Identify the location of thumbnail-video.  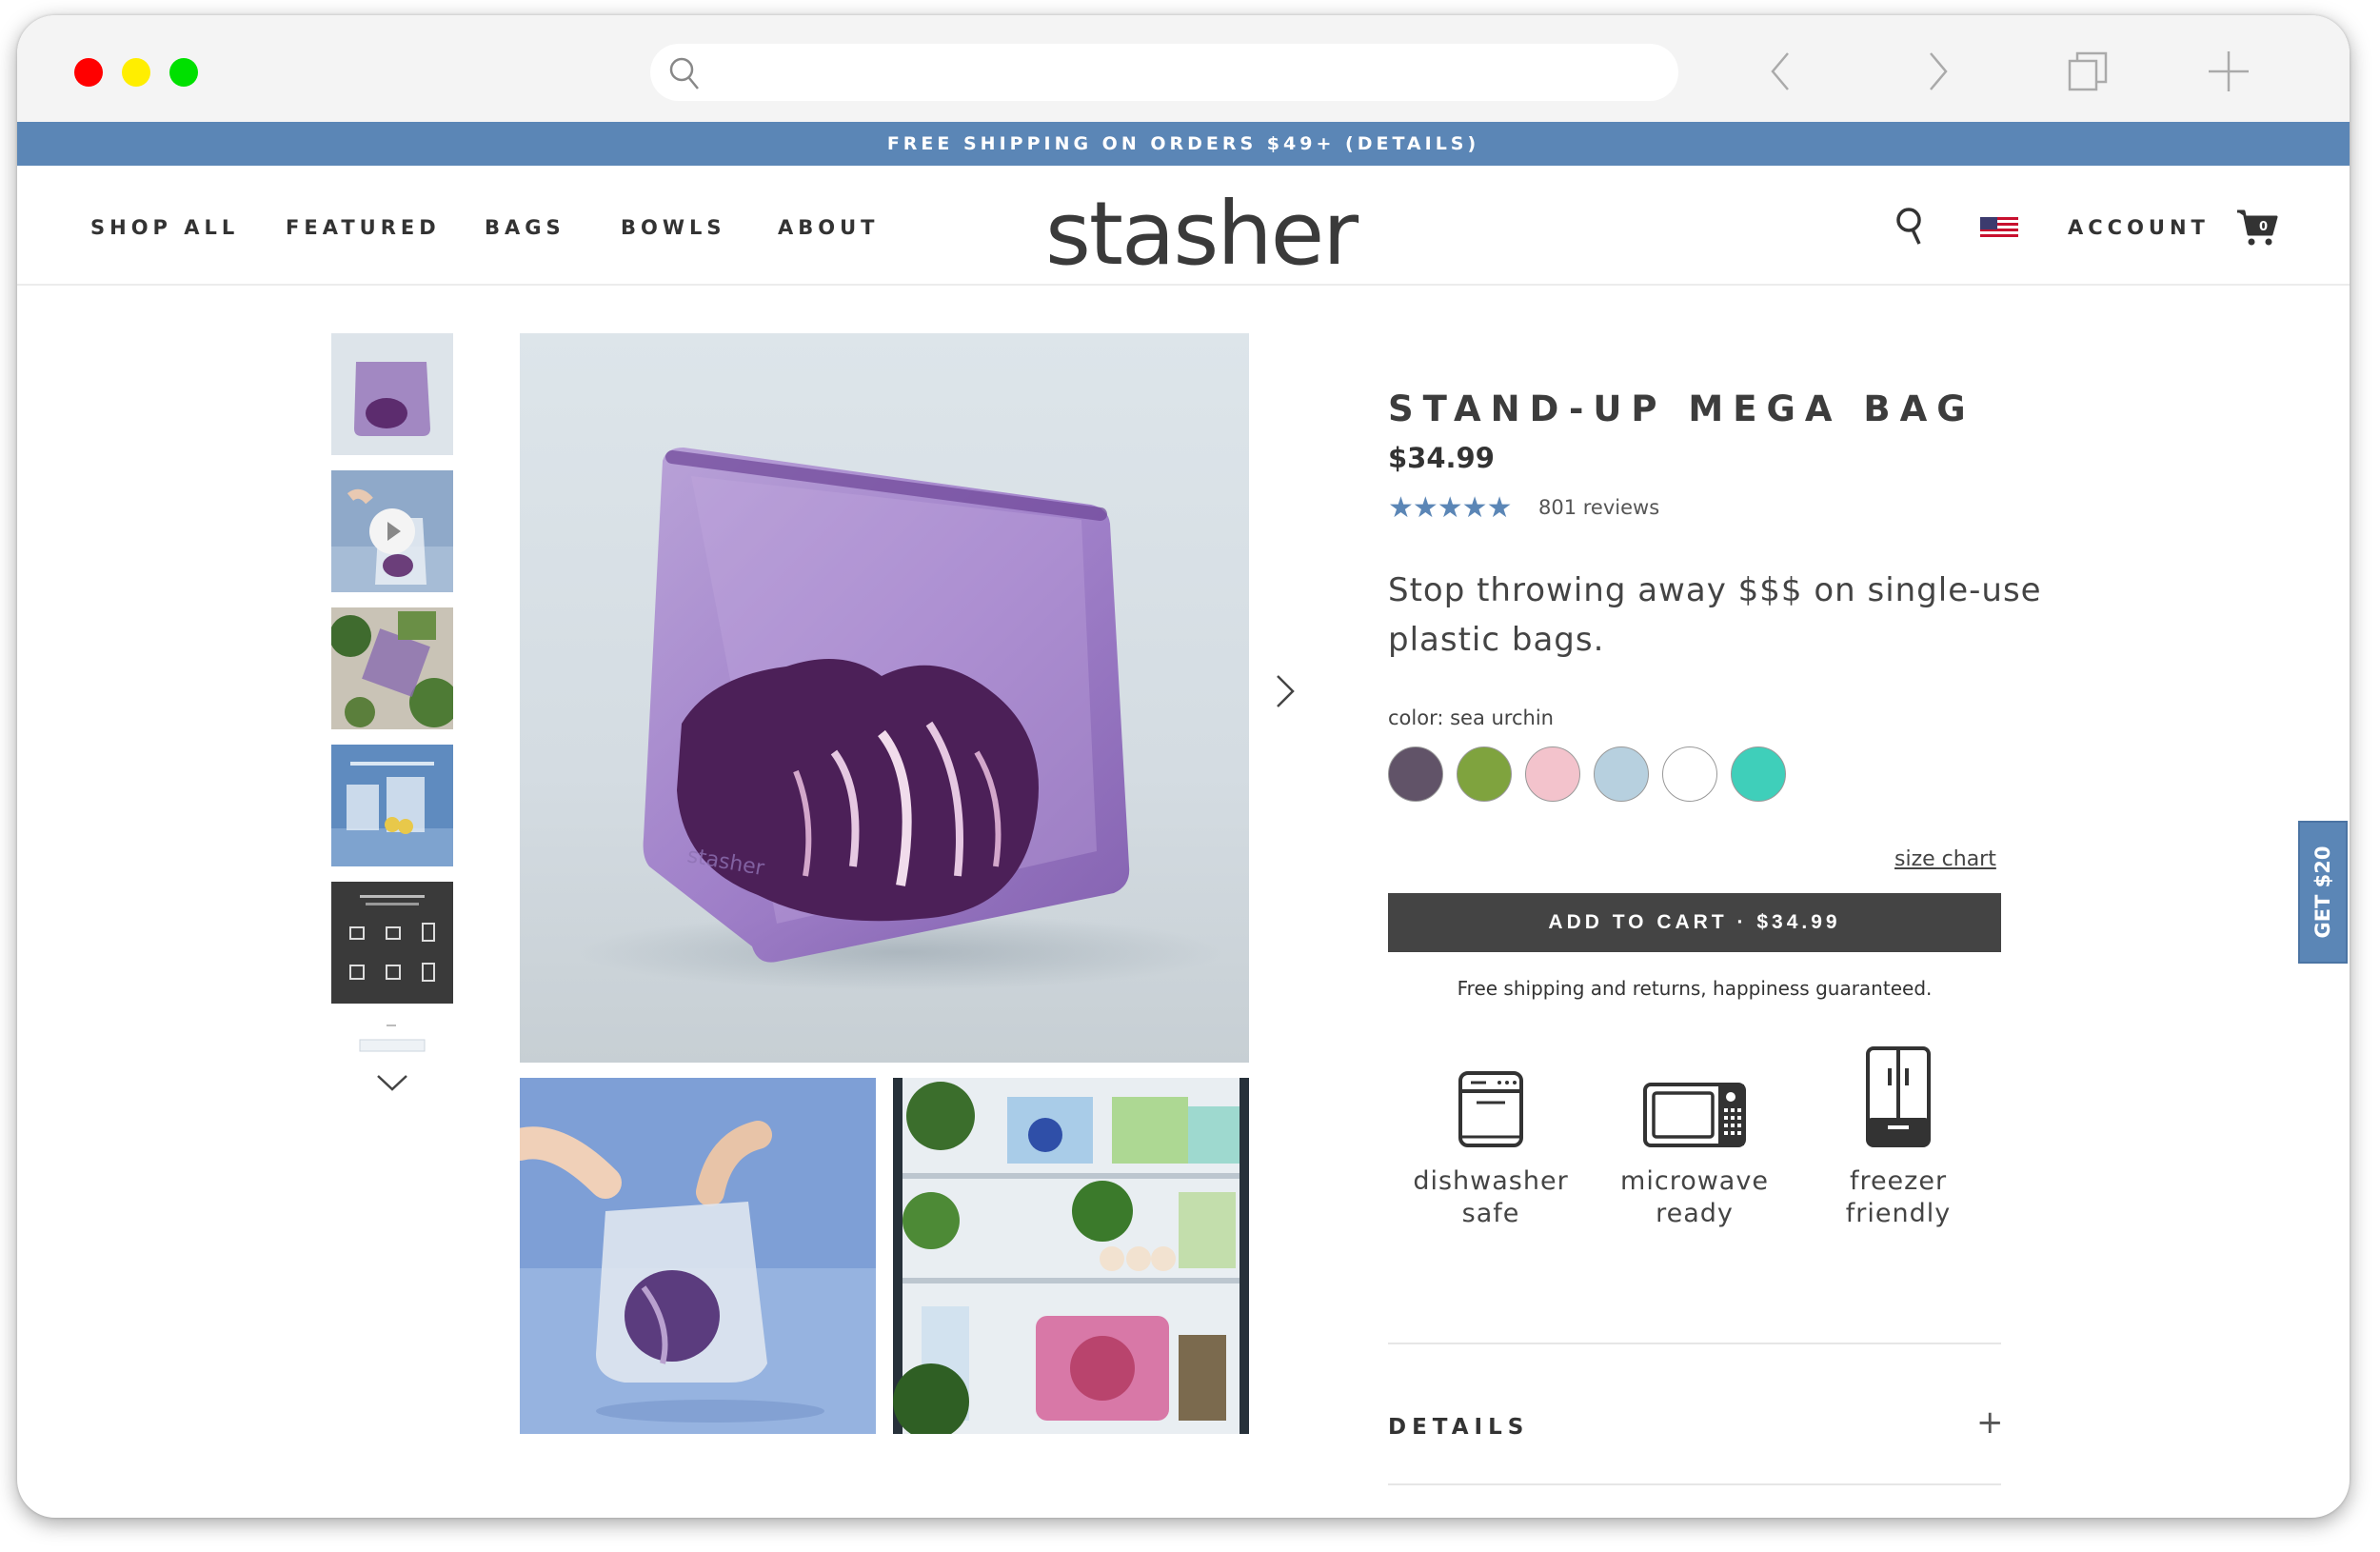
(392, 531).